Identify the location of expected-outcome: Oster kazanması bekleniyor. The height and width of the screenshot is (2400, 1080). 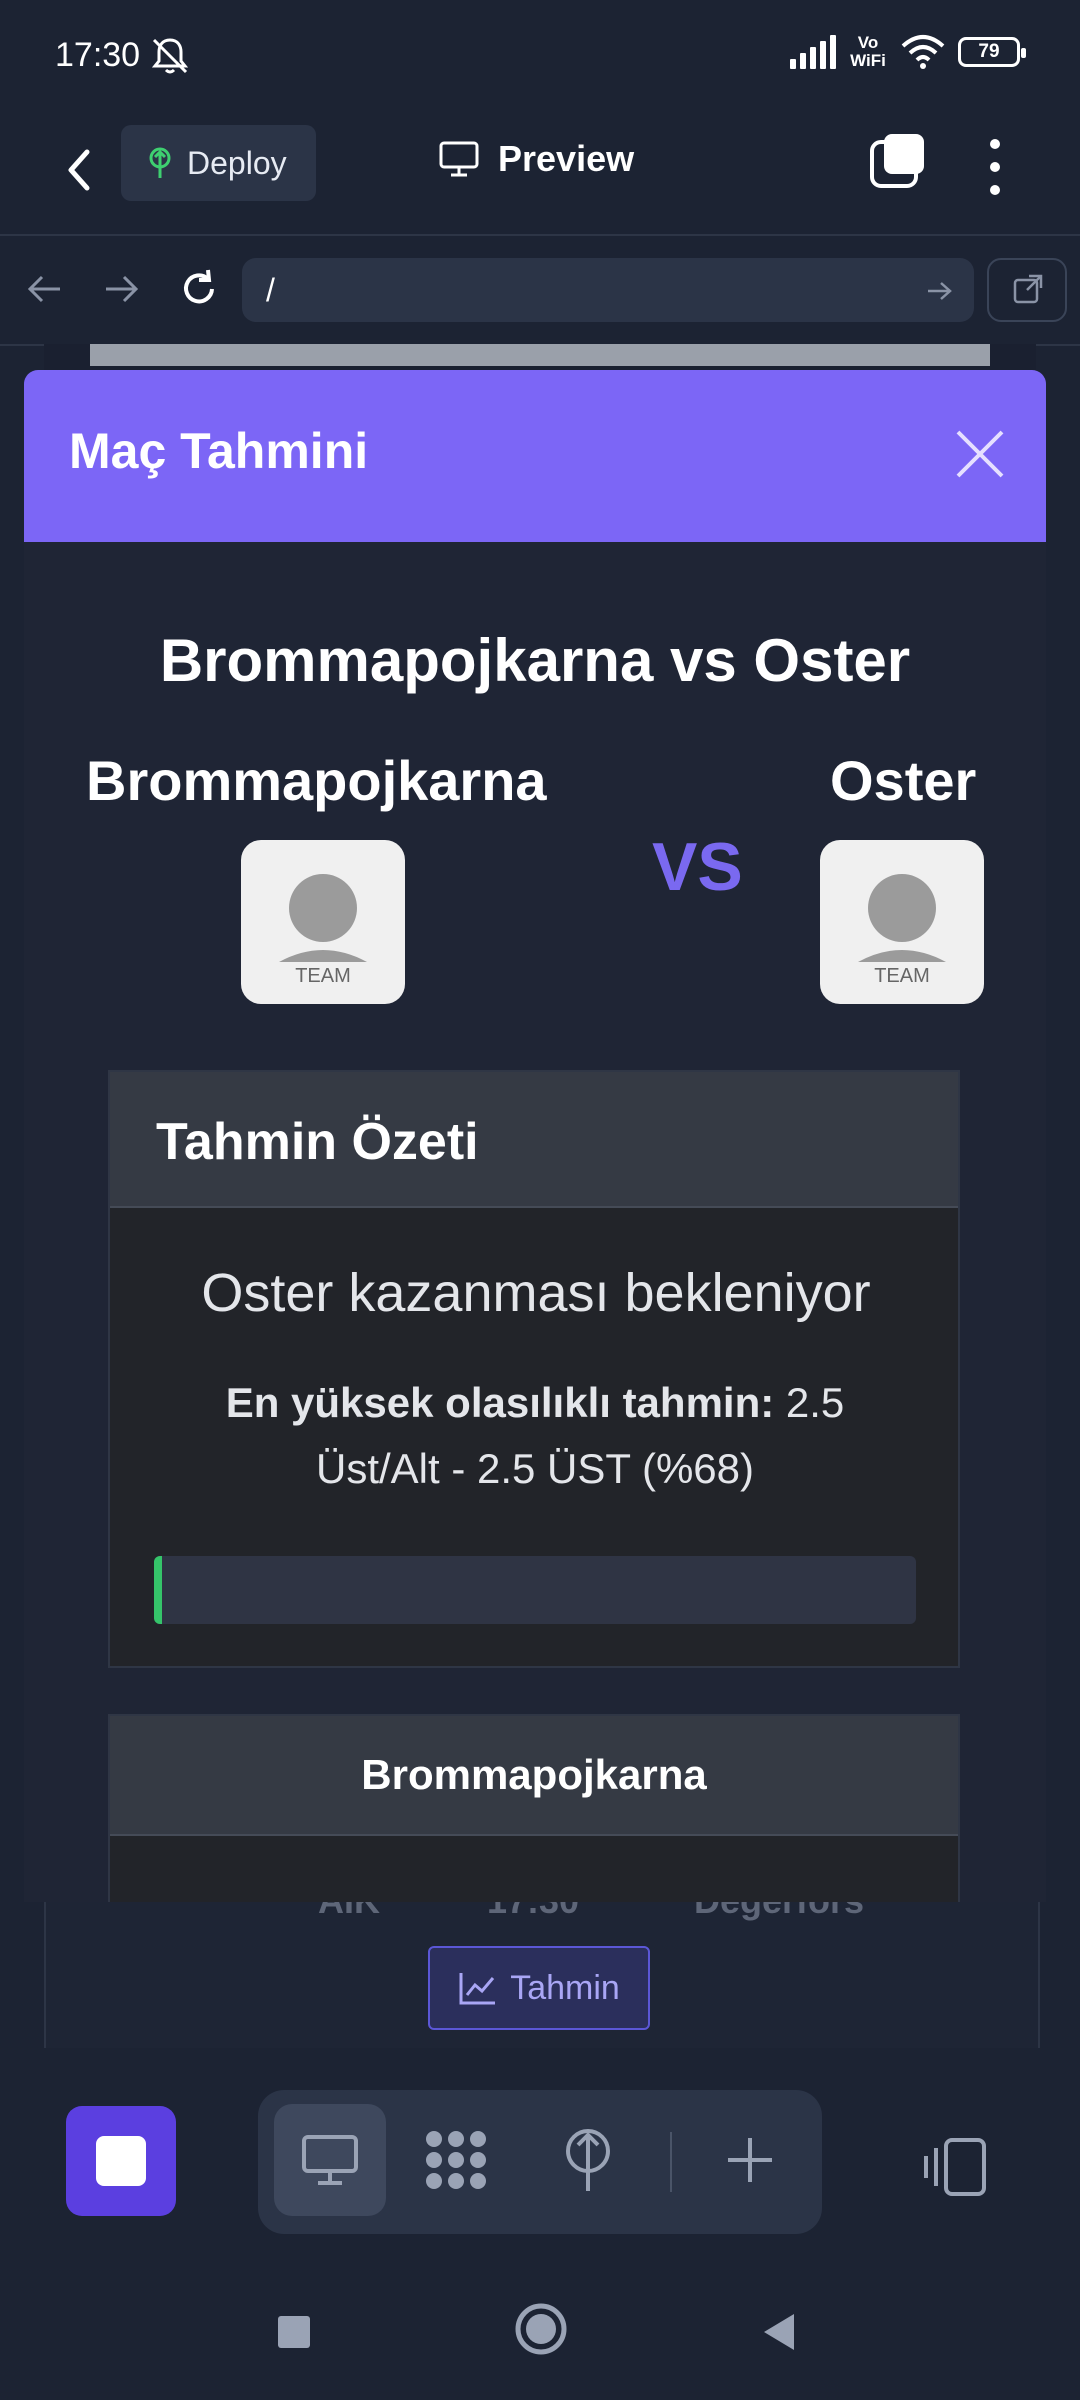
(536, 1293).